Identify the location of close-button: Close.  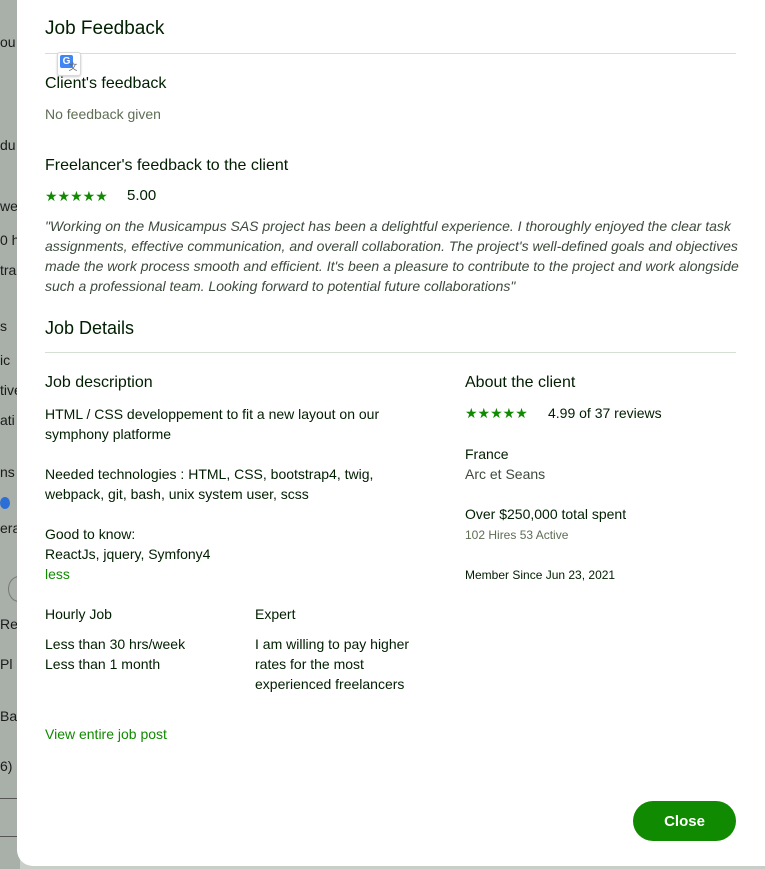
(684, 821).